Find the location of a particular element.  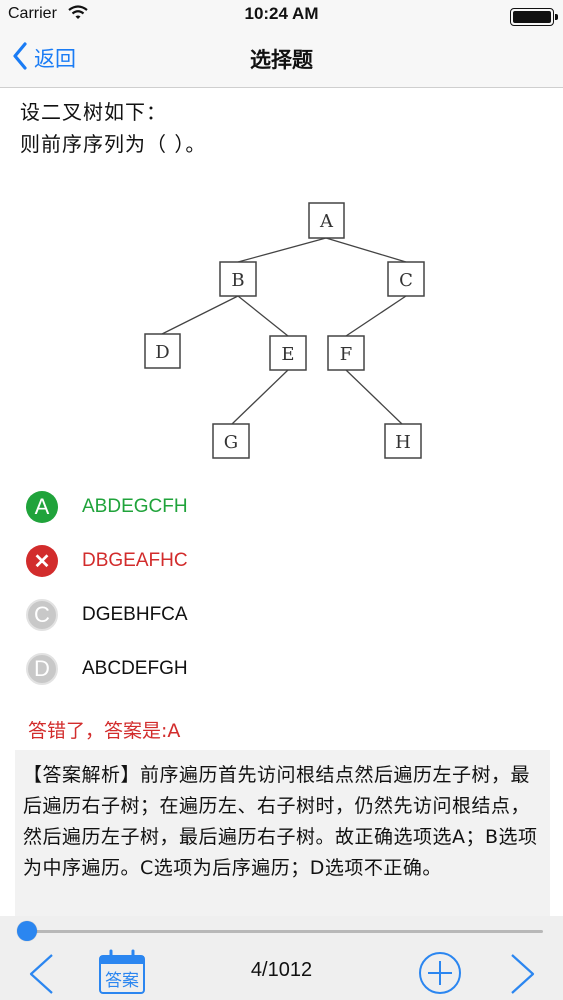

answer-sheet-button: 答案 is located at coordinates (123, 974).